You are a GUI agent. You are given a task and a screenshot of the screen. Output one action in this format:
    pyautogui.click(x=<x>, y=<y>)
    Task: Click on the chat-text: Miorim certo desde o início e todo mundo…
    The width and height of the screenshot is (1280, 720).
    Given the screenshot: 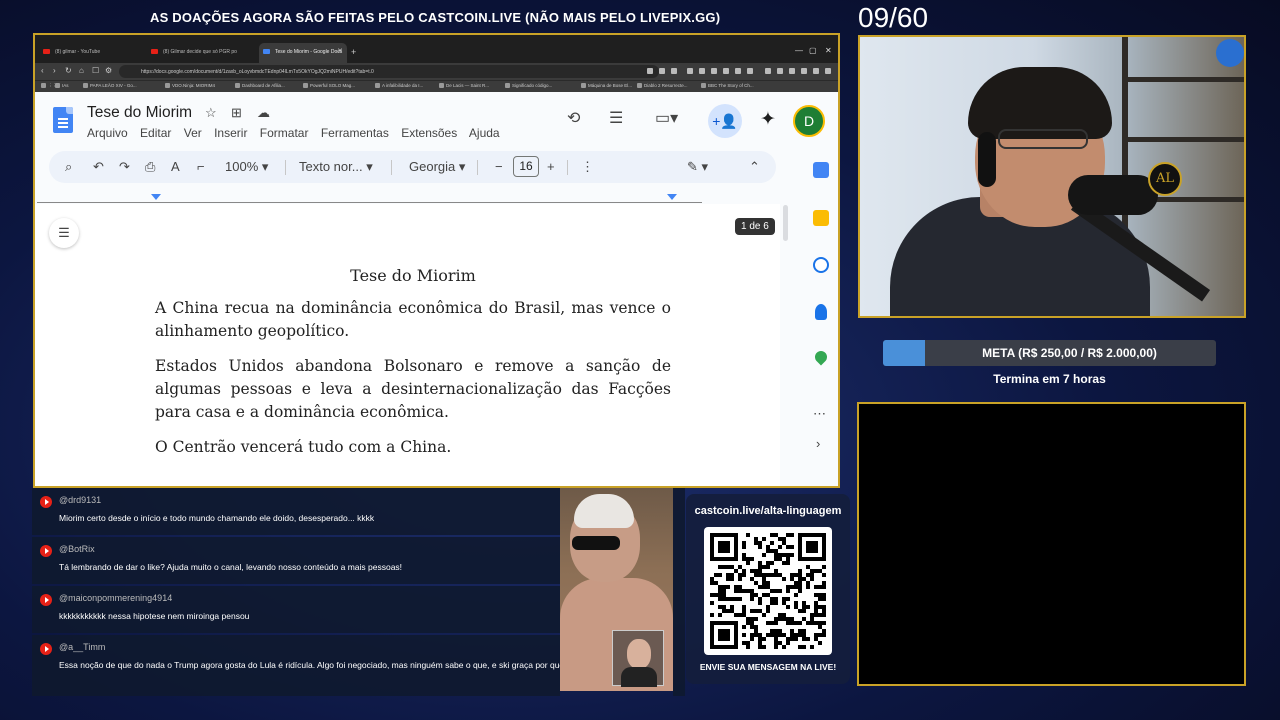 What is the action you would take?
    pyautogui.click(x=217, y=518)
    